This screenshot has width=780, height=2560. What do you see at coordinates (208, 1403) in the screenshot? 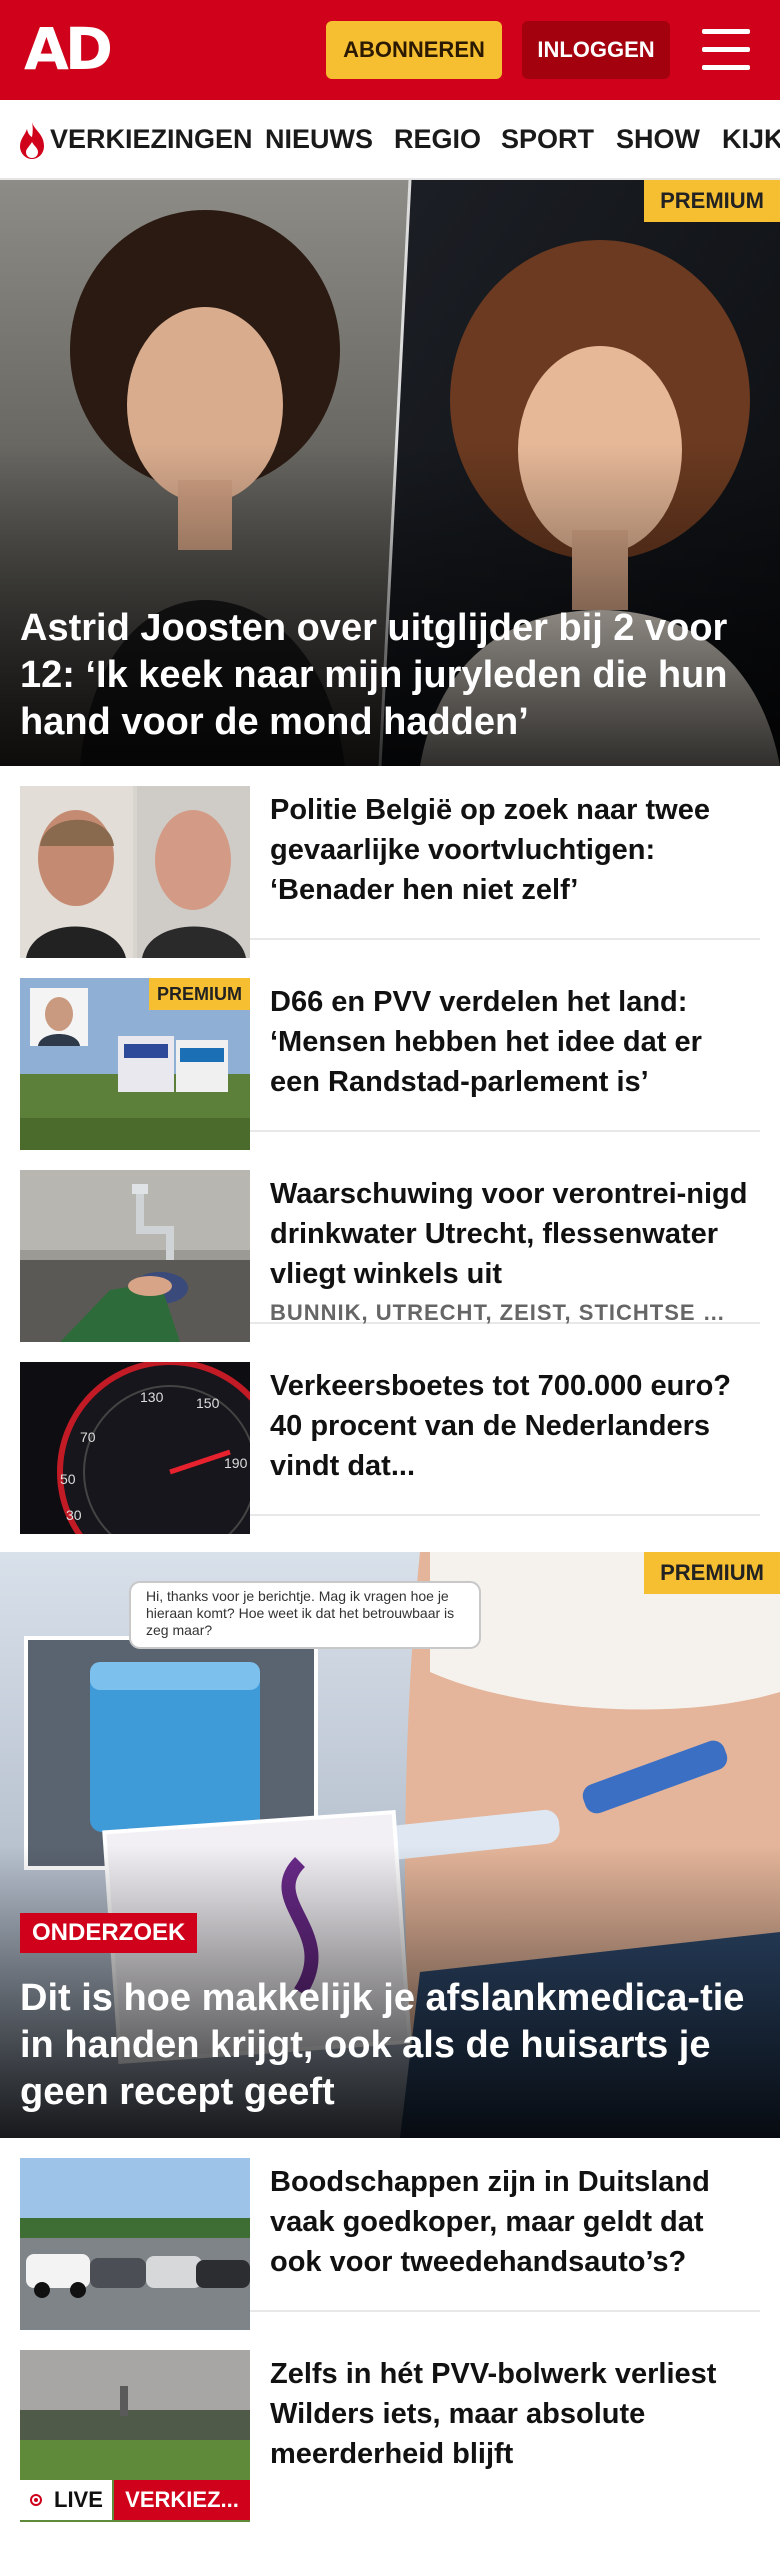
I see `svg-text: 150` at bounding box center [208, 1403].